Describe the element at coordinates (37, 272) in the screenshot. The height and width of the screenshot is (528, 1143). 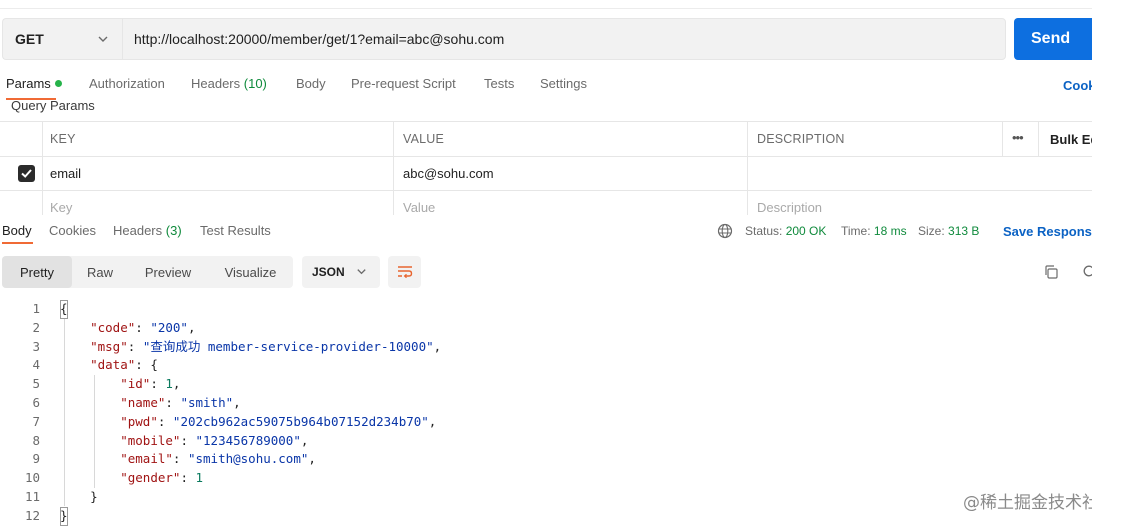
I see `view-pretty-button: Pretty` at that location.